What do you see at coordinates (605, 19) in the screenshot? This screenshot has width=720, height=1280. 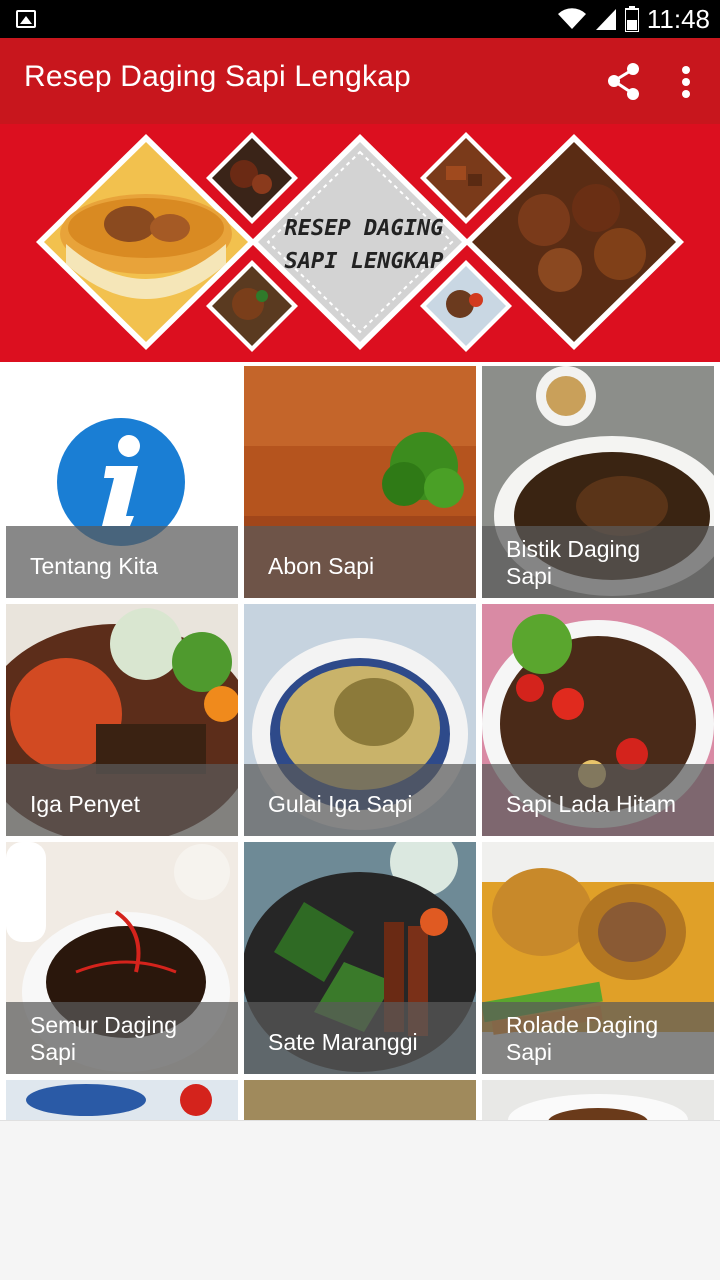 I see `signal-icon` at bounding box center [605, 19].